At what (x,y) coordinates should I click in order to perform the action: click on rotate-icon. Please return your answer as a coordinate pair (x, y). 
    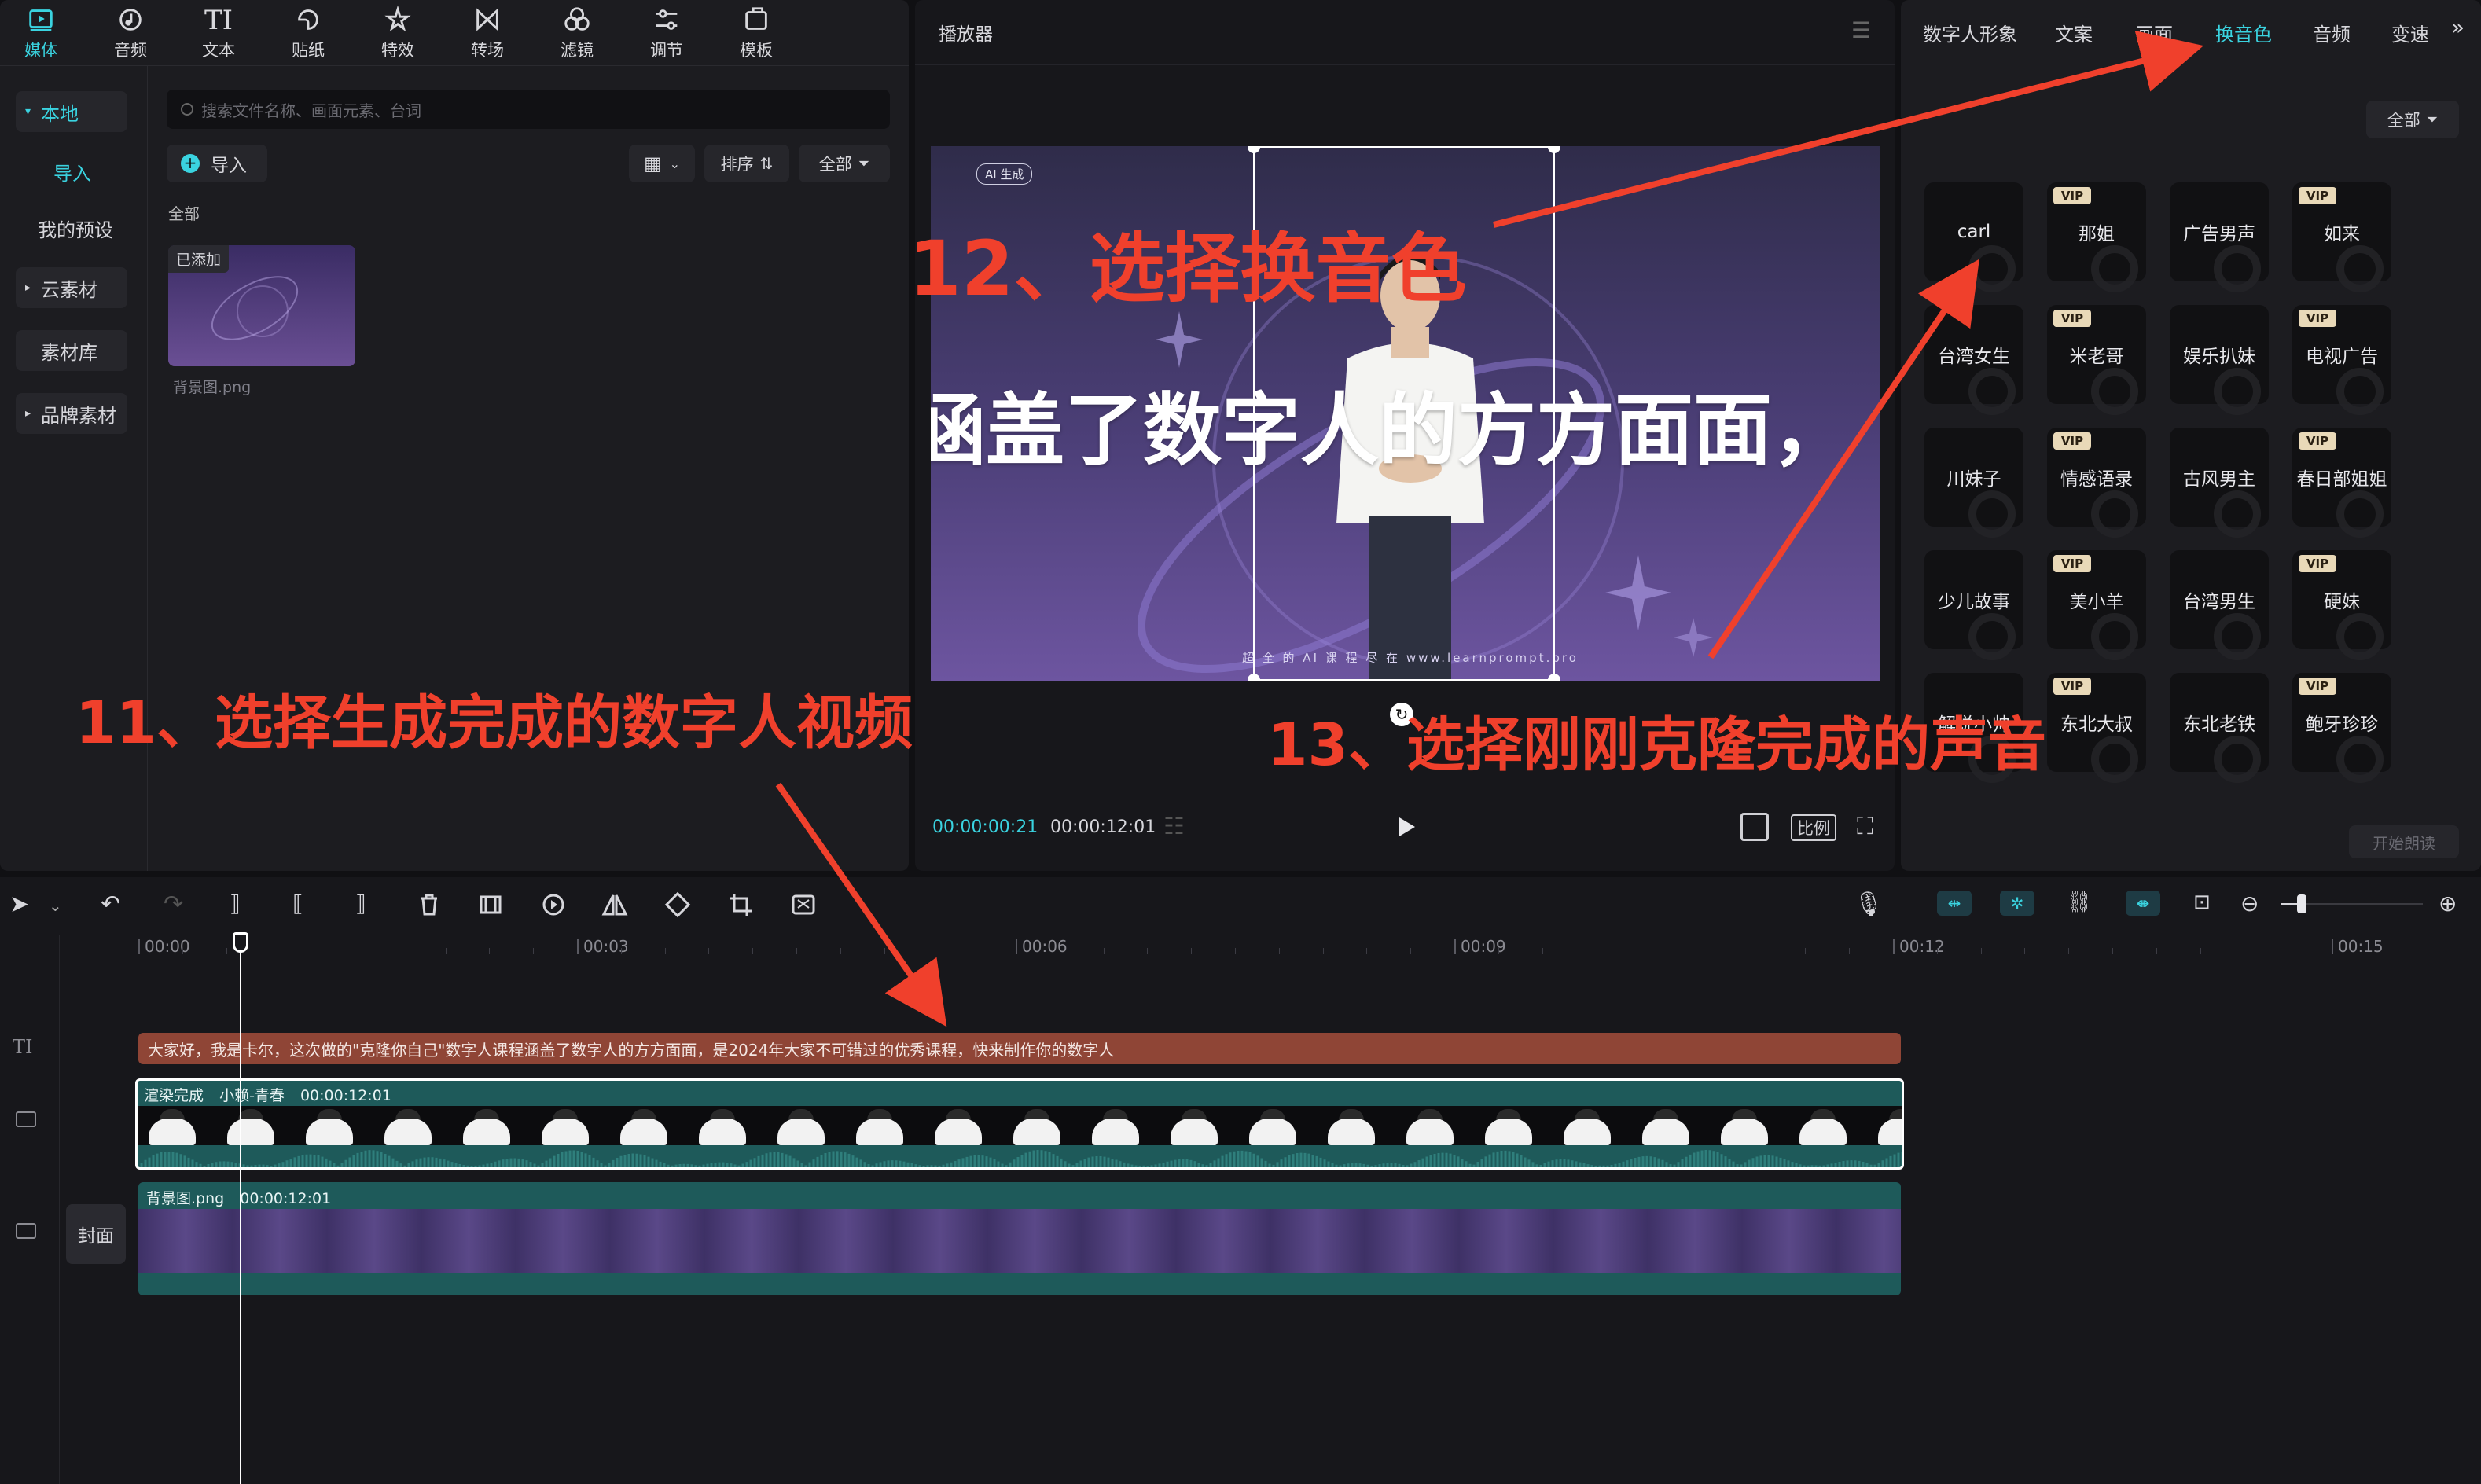
    Looking at the image, I should click on (678, 905).